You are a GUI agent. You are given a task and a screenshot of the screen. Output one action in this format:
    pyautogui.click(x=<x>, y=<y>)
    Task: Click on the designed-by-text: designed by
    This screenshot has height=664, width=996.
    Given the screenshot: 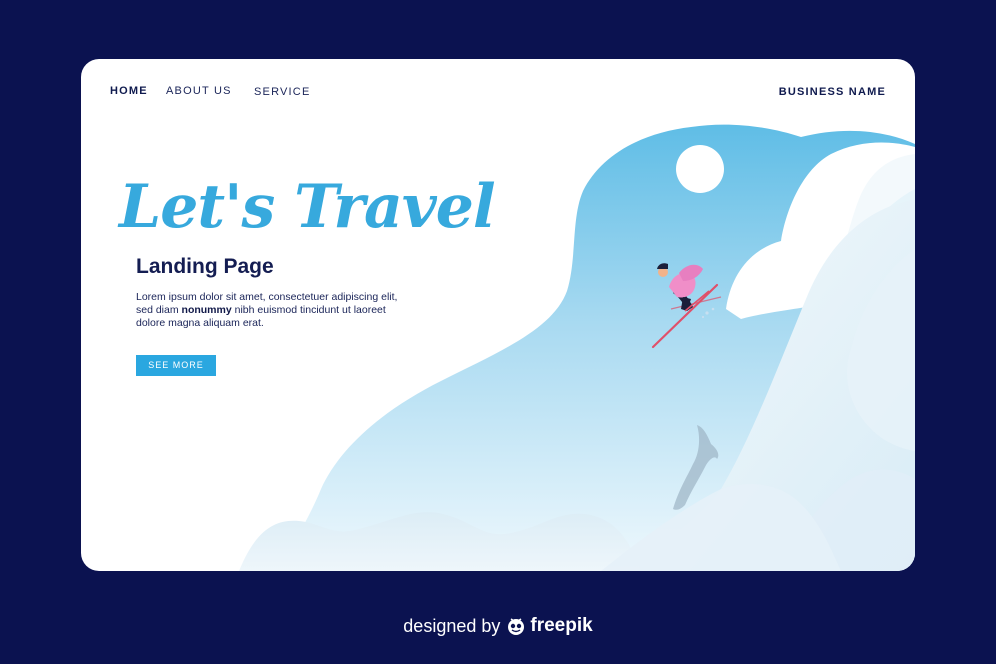 What is the action you would take?
    pyautogui.click(x=452, y=625)
    